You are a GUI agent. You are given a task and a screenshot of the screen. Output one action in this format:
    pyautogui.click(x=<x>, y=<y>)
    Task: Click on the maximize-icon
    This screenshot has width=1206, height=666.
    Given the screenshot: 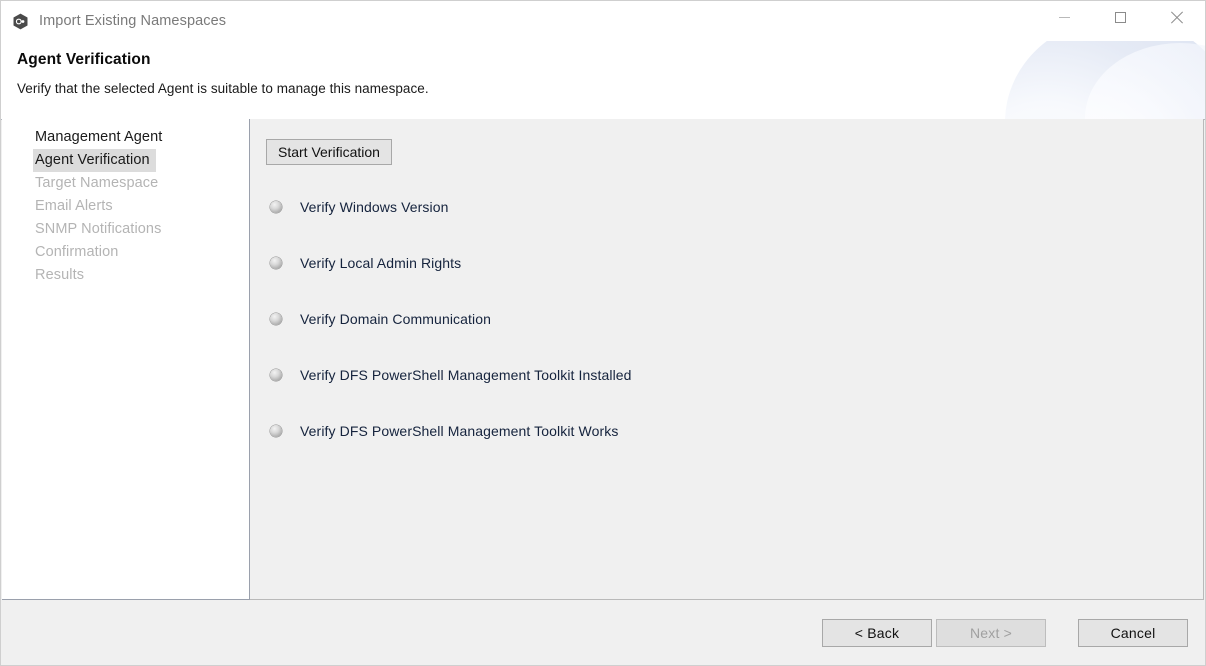 What is the action you would take?
    pyautogui.click(x=1120, y=17)
    